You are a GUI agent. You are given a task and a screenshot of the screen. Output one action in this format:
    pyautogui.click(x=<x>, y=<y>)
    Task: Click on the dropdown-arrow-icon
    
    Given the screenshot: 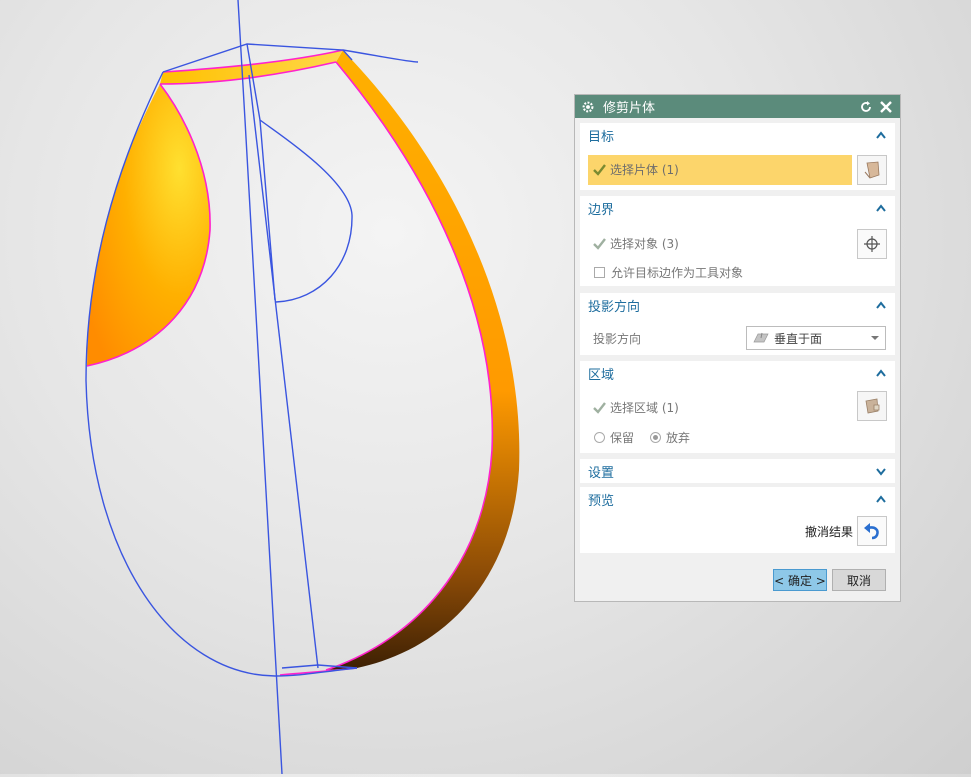 What is the action you would take?
    pyautogui.click(x=875, y=338)
    